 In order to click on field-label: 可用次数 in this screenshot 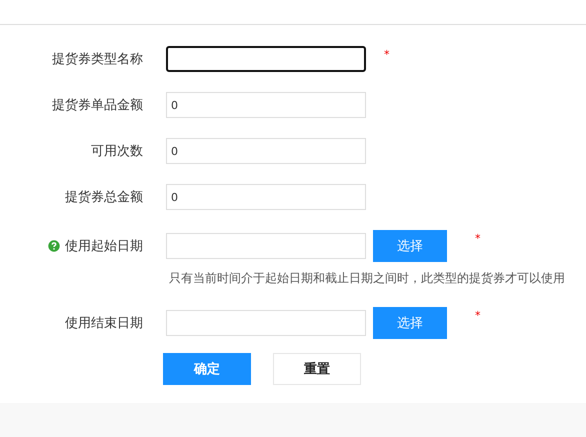, I will do `click(117, 151)`.